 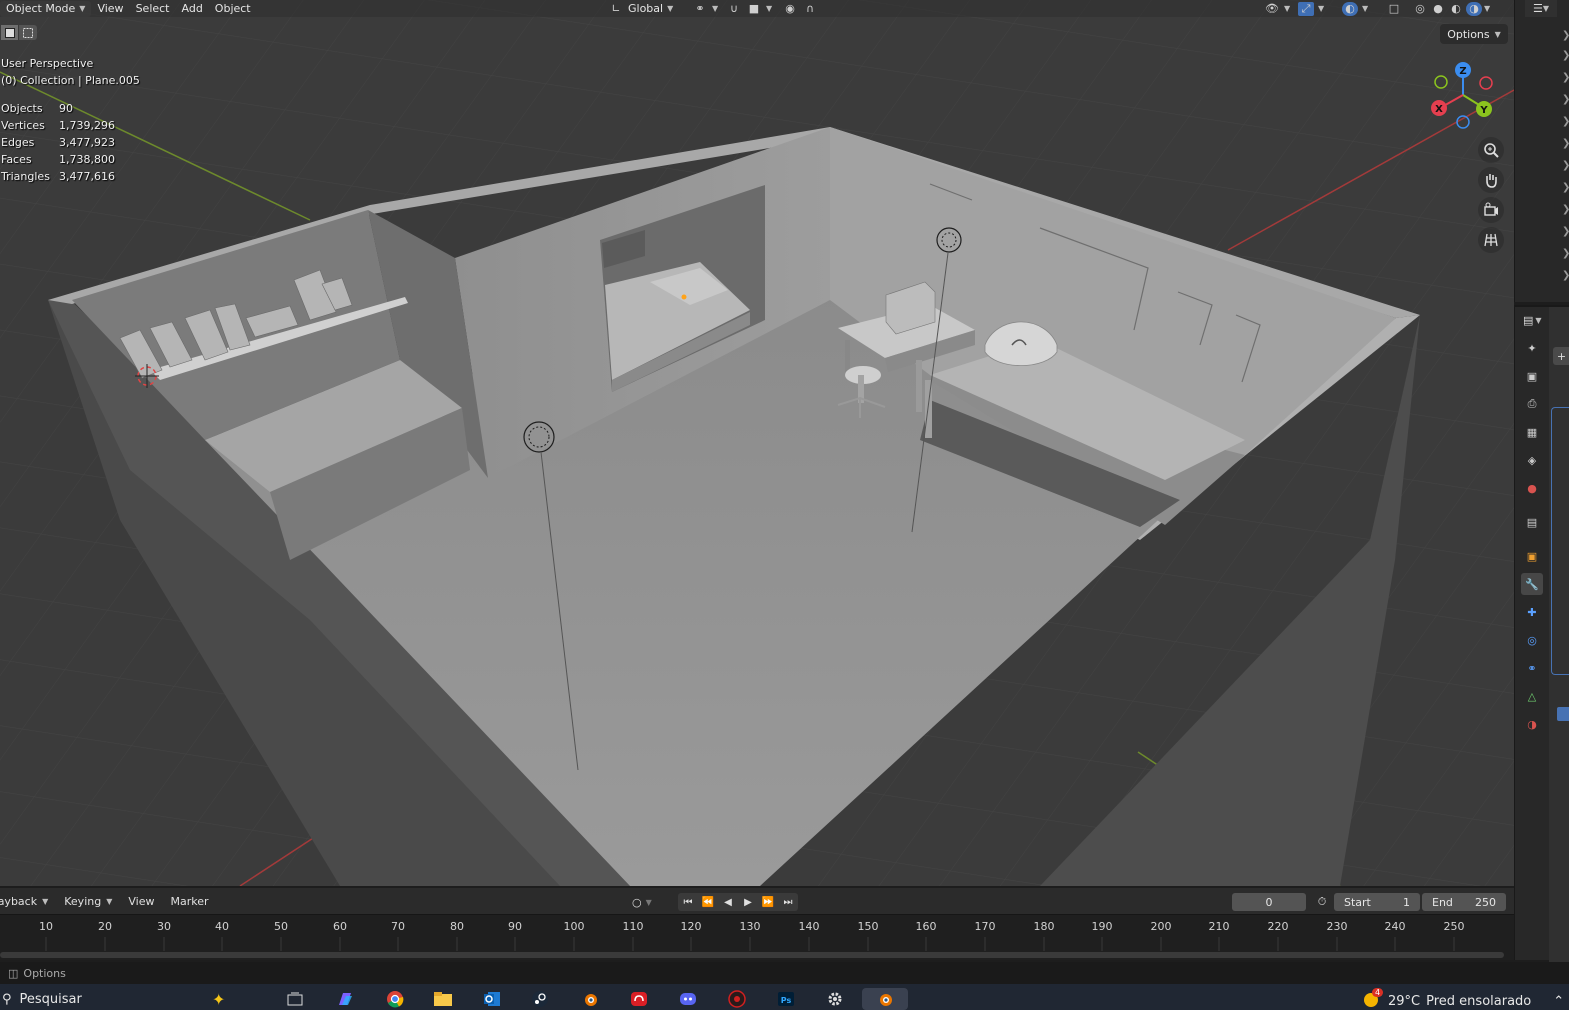 I want to click on current-frame-field: 0, so click(x=1269, y=902).